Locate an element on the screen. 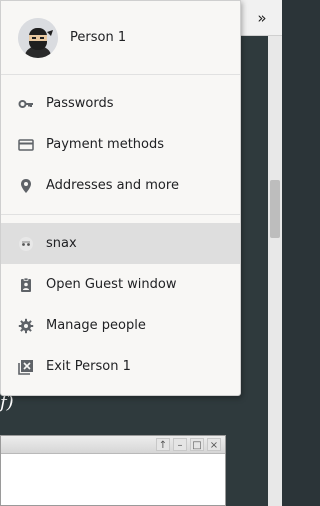 The image size is (320, 506). menu-item-manage-people: Manage people is located at coordinates (120, 325).